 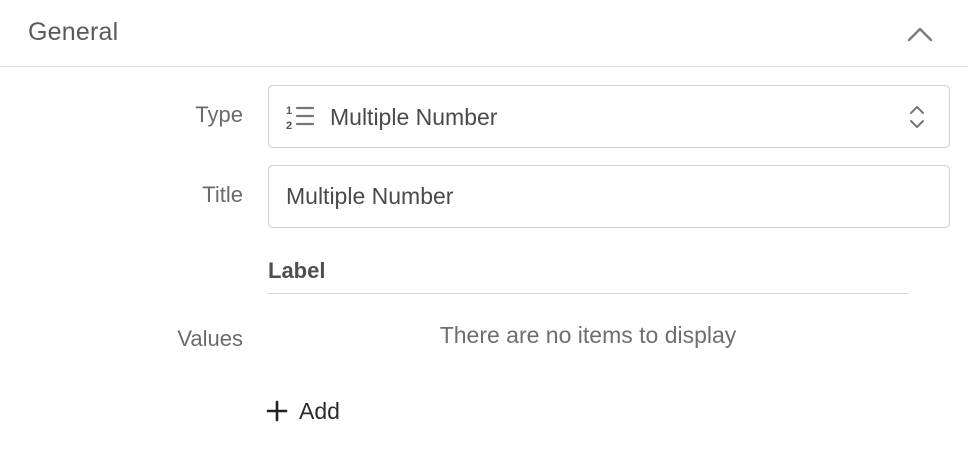 What do you see at coordinates (73, 32) in the screenshot?
I see `section-title: General` at bounding box center [73, 32].